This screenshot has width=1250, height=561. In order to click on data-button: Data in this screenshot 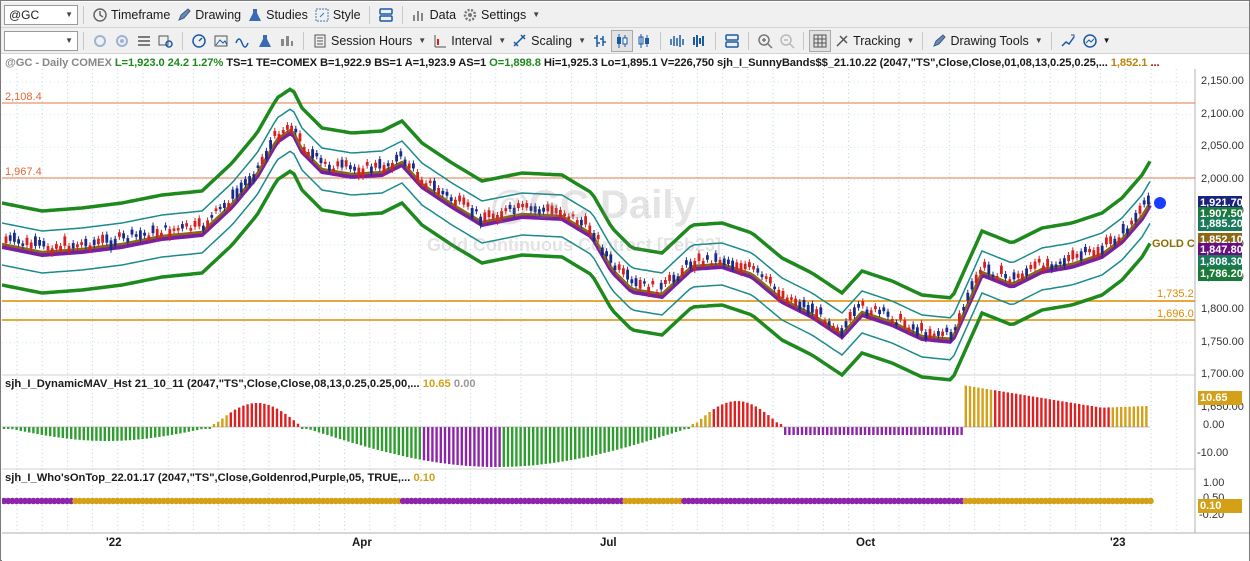, I will do `click(433, 15)`.